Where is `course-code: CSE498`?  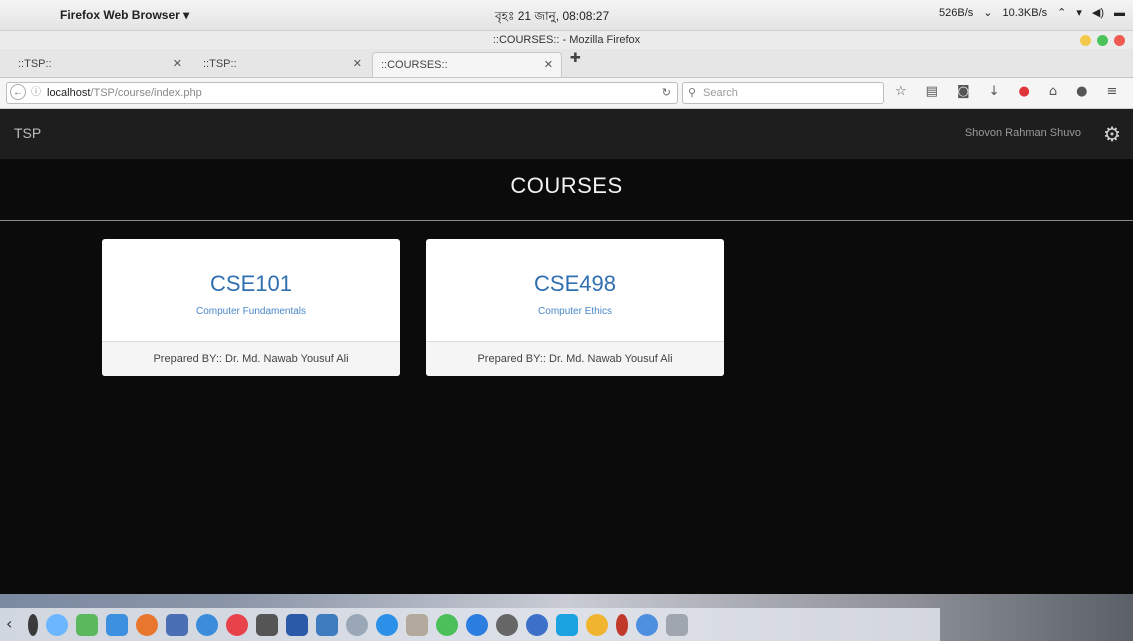 course-code: CSE498 is located at coordinates (575, 284).